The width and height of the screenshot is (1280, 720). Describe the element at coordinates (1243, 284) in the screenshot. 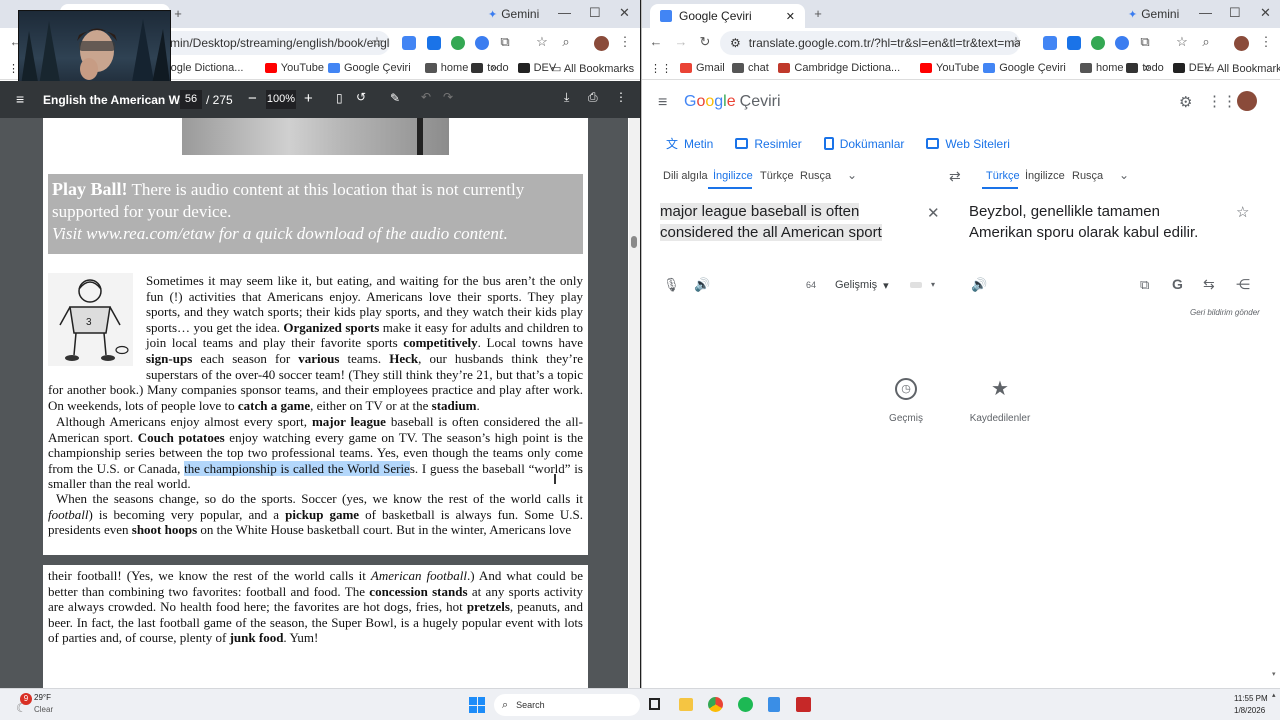

I see `share-icon: ⋲` at that location.